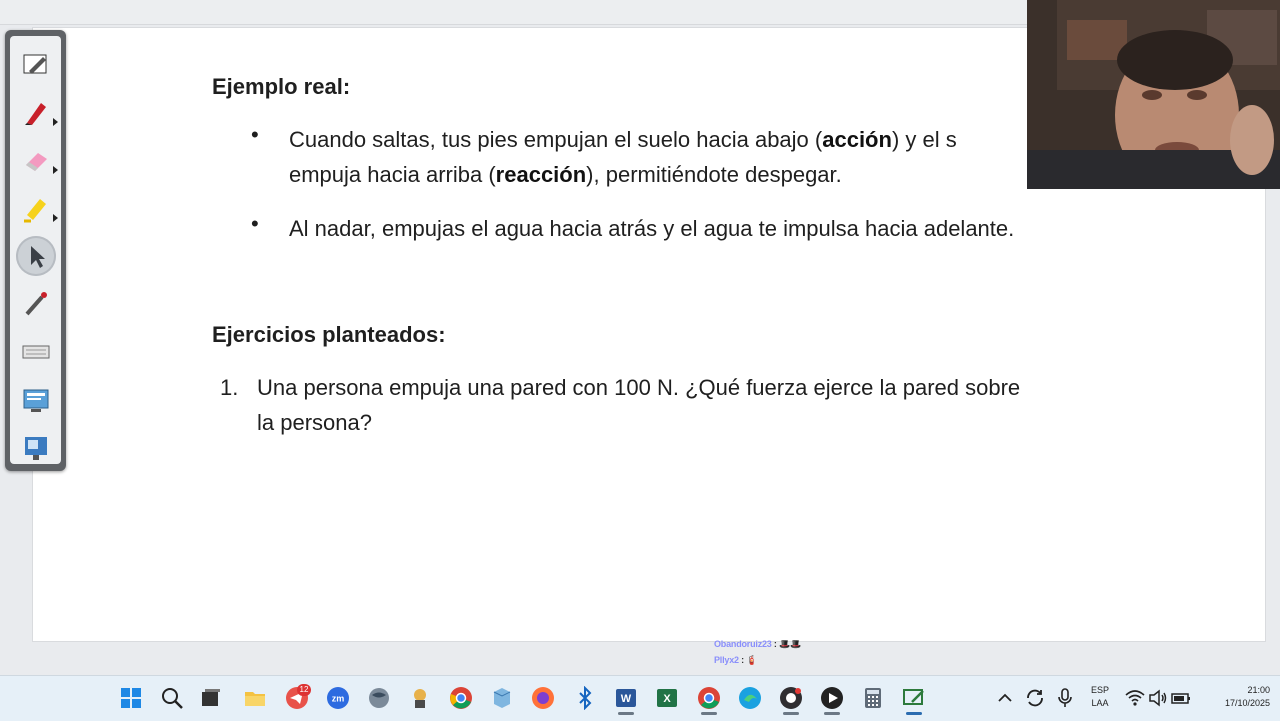 The width and height of the screenshot is (1280, 721). What do you see at coordinates (172, 698) in the screenshot?
I see `search-icon` at bounding box center [172, 698].